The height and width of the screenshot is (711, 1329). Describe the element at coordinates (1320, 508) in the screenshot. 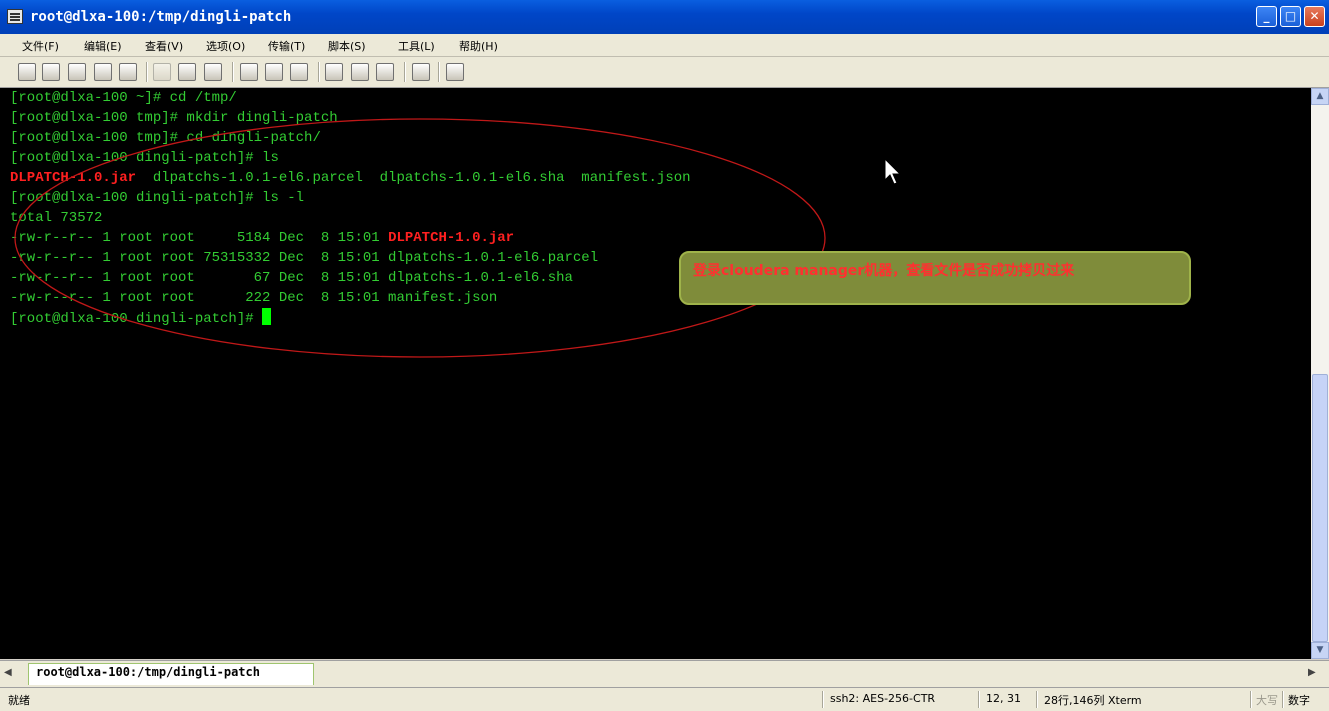

I see `scroll-thumb` at that location.